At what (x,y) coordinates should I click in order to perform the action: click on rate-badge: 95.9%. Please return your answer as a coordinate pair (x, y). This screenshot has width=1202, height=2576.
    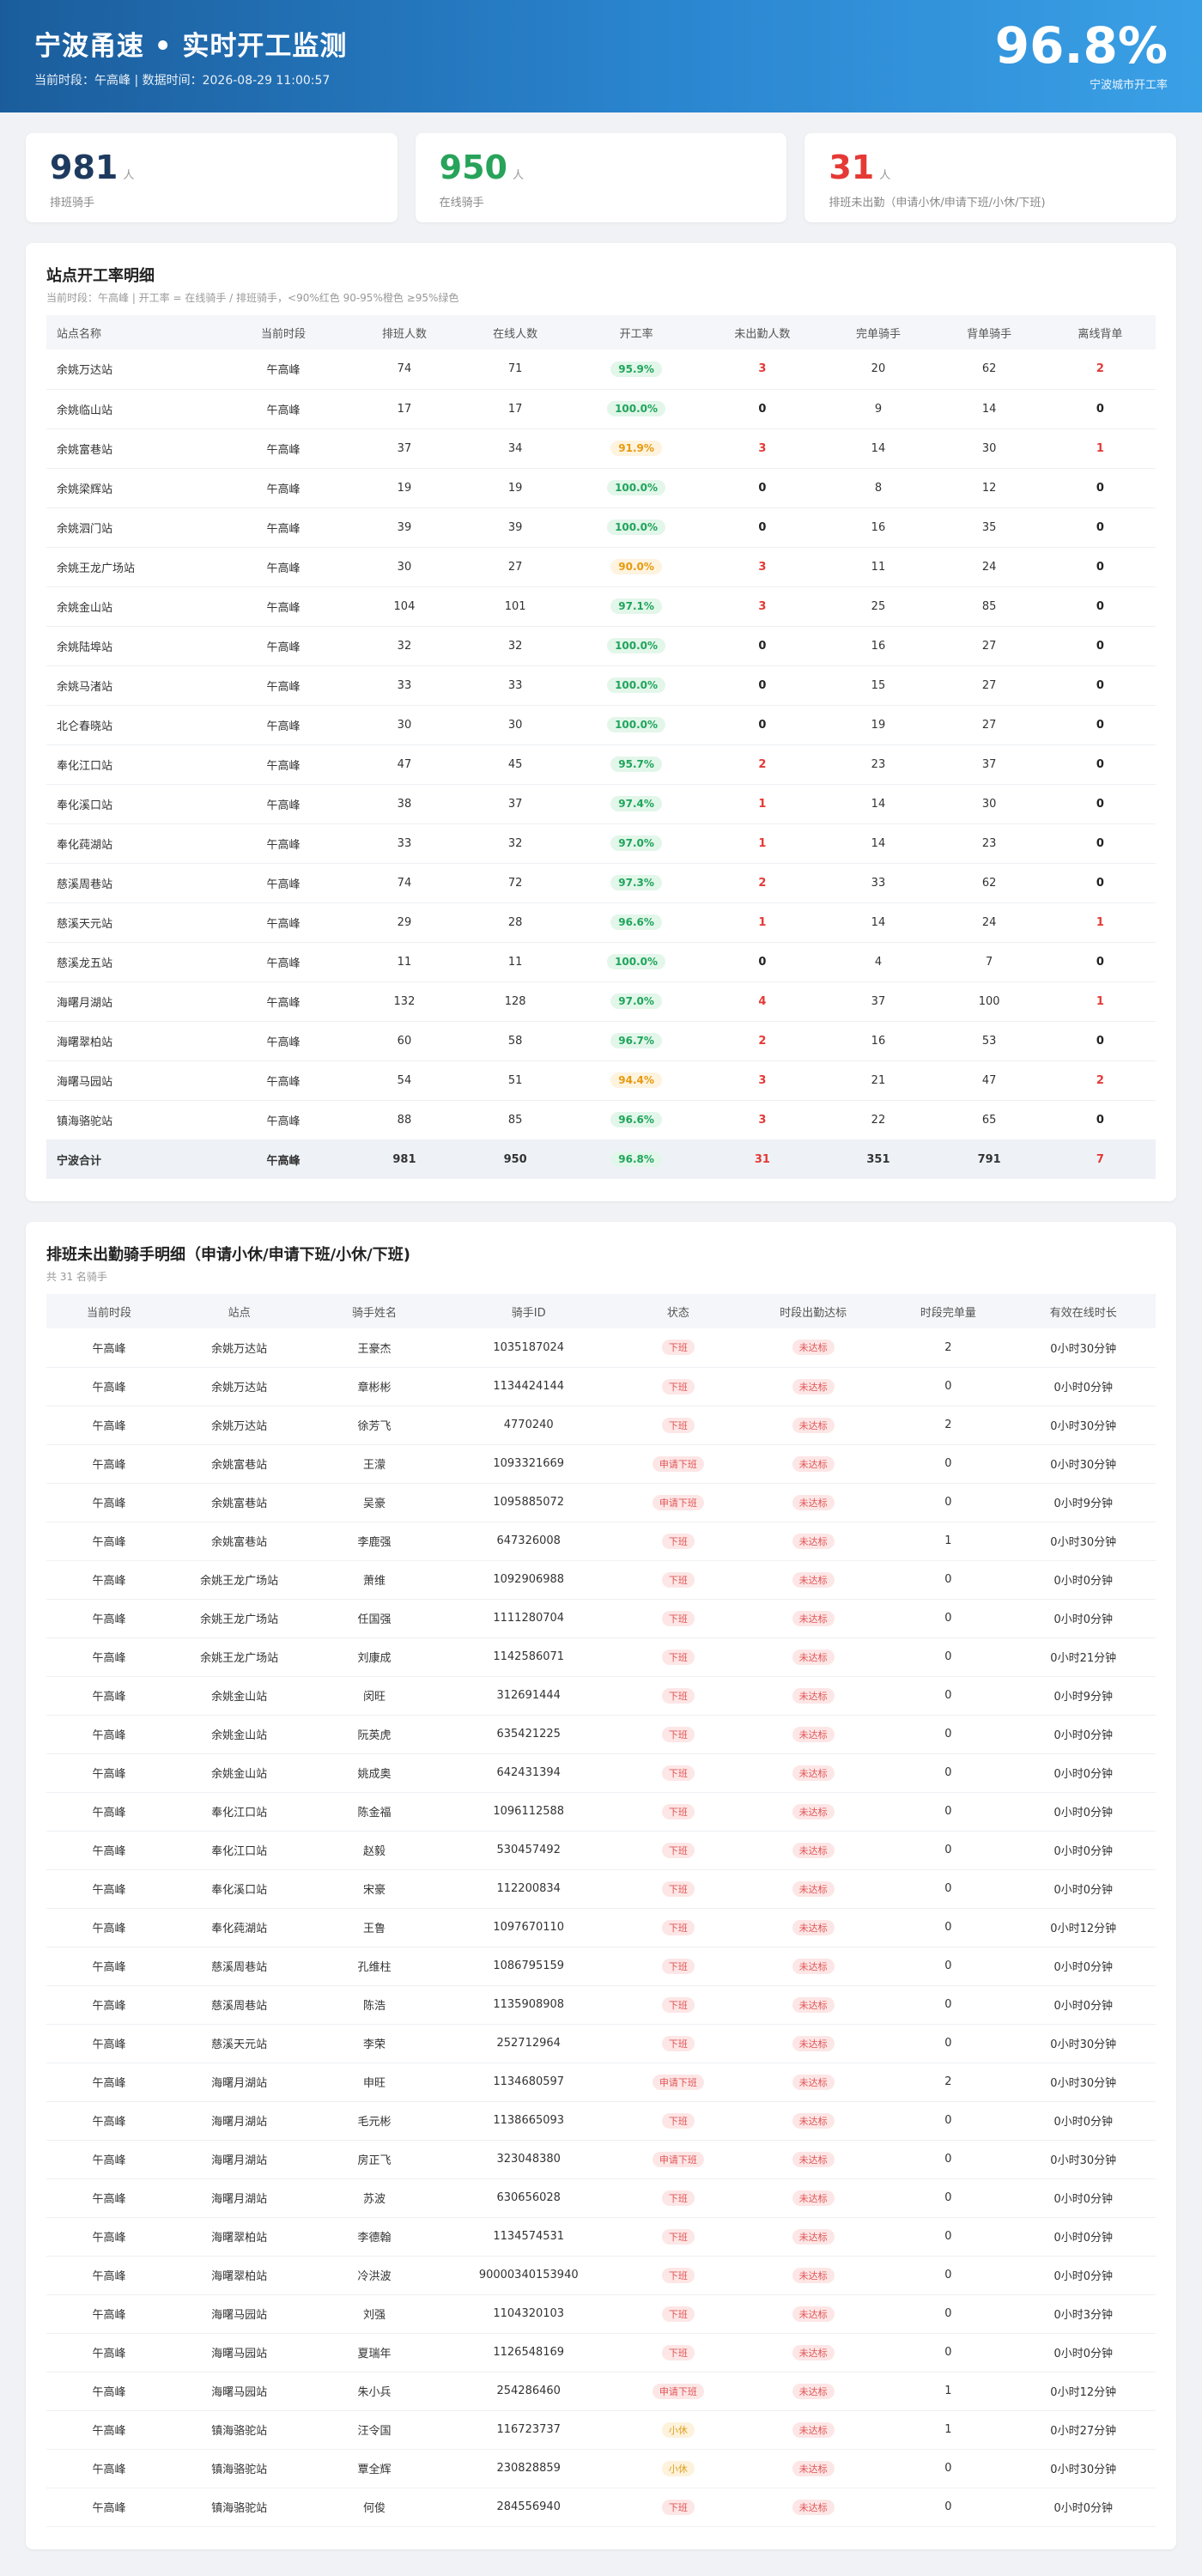
    Looking at the image, I should click on (636, 369).